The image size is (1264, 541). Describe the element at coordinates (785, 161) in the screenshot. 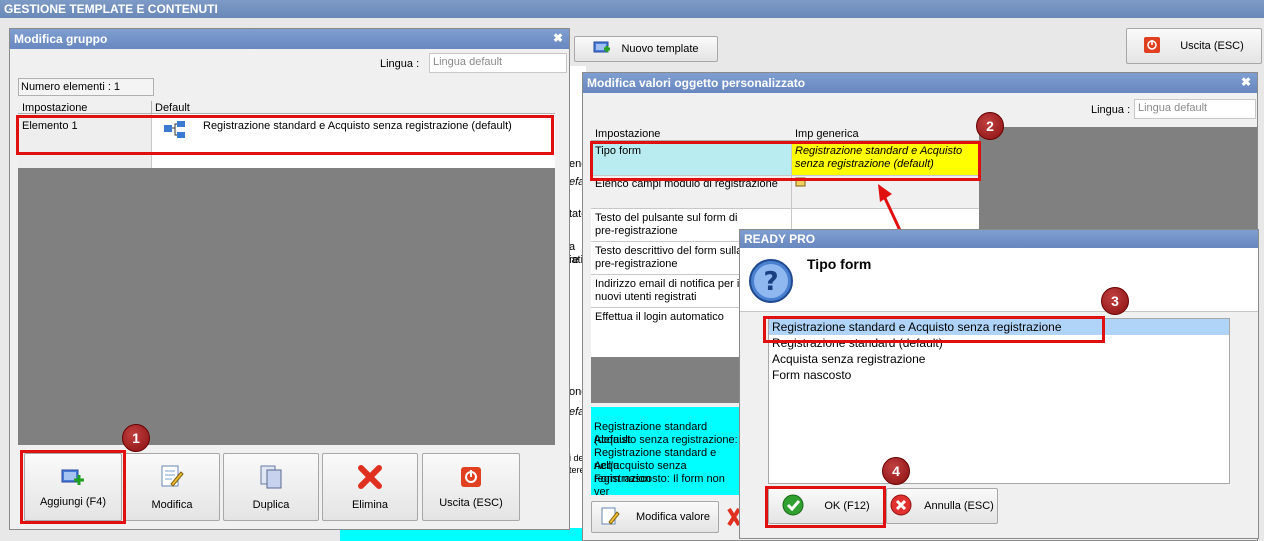

I see `highlight-tipo-form` at that location.